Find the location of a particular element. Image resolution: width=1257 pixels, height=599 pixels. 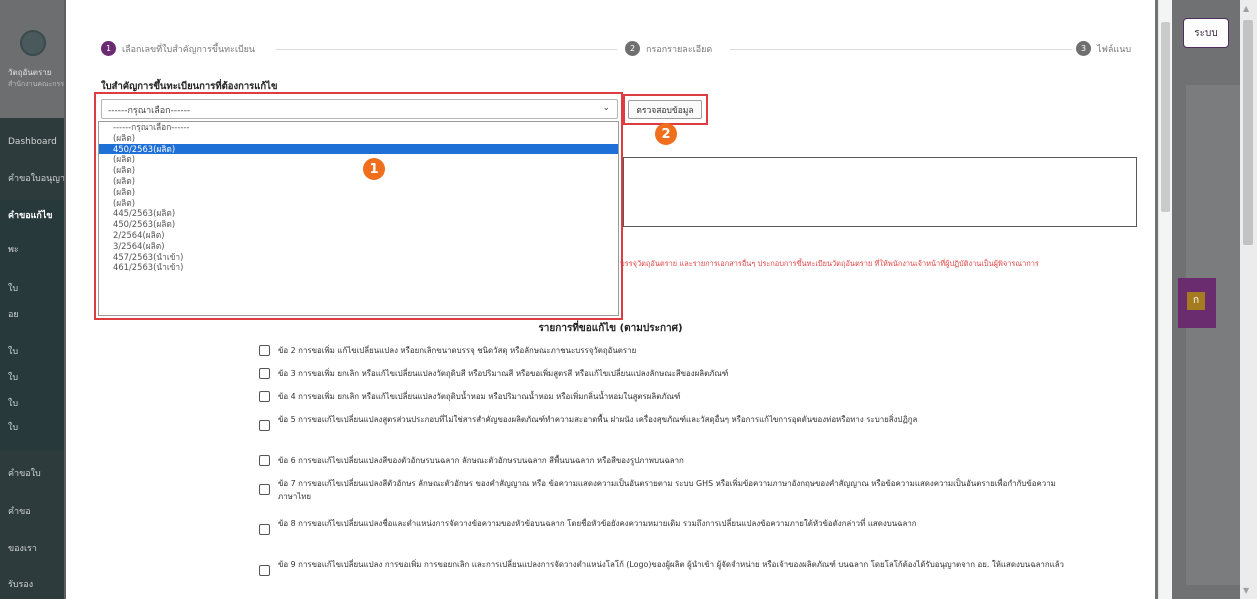

site-logo-icon is located at coordinates (33, 43).